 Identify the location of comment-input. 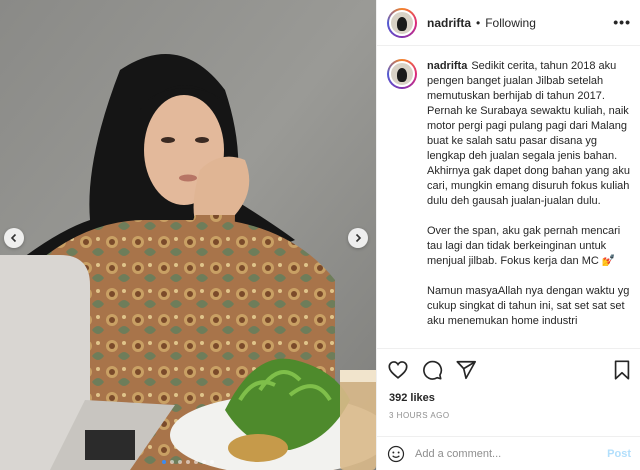
(500, 453).